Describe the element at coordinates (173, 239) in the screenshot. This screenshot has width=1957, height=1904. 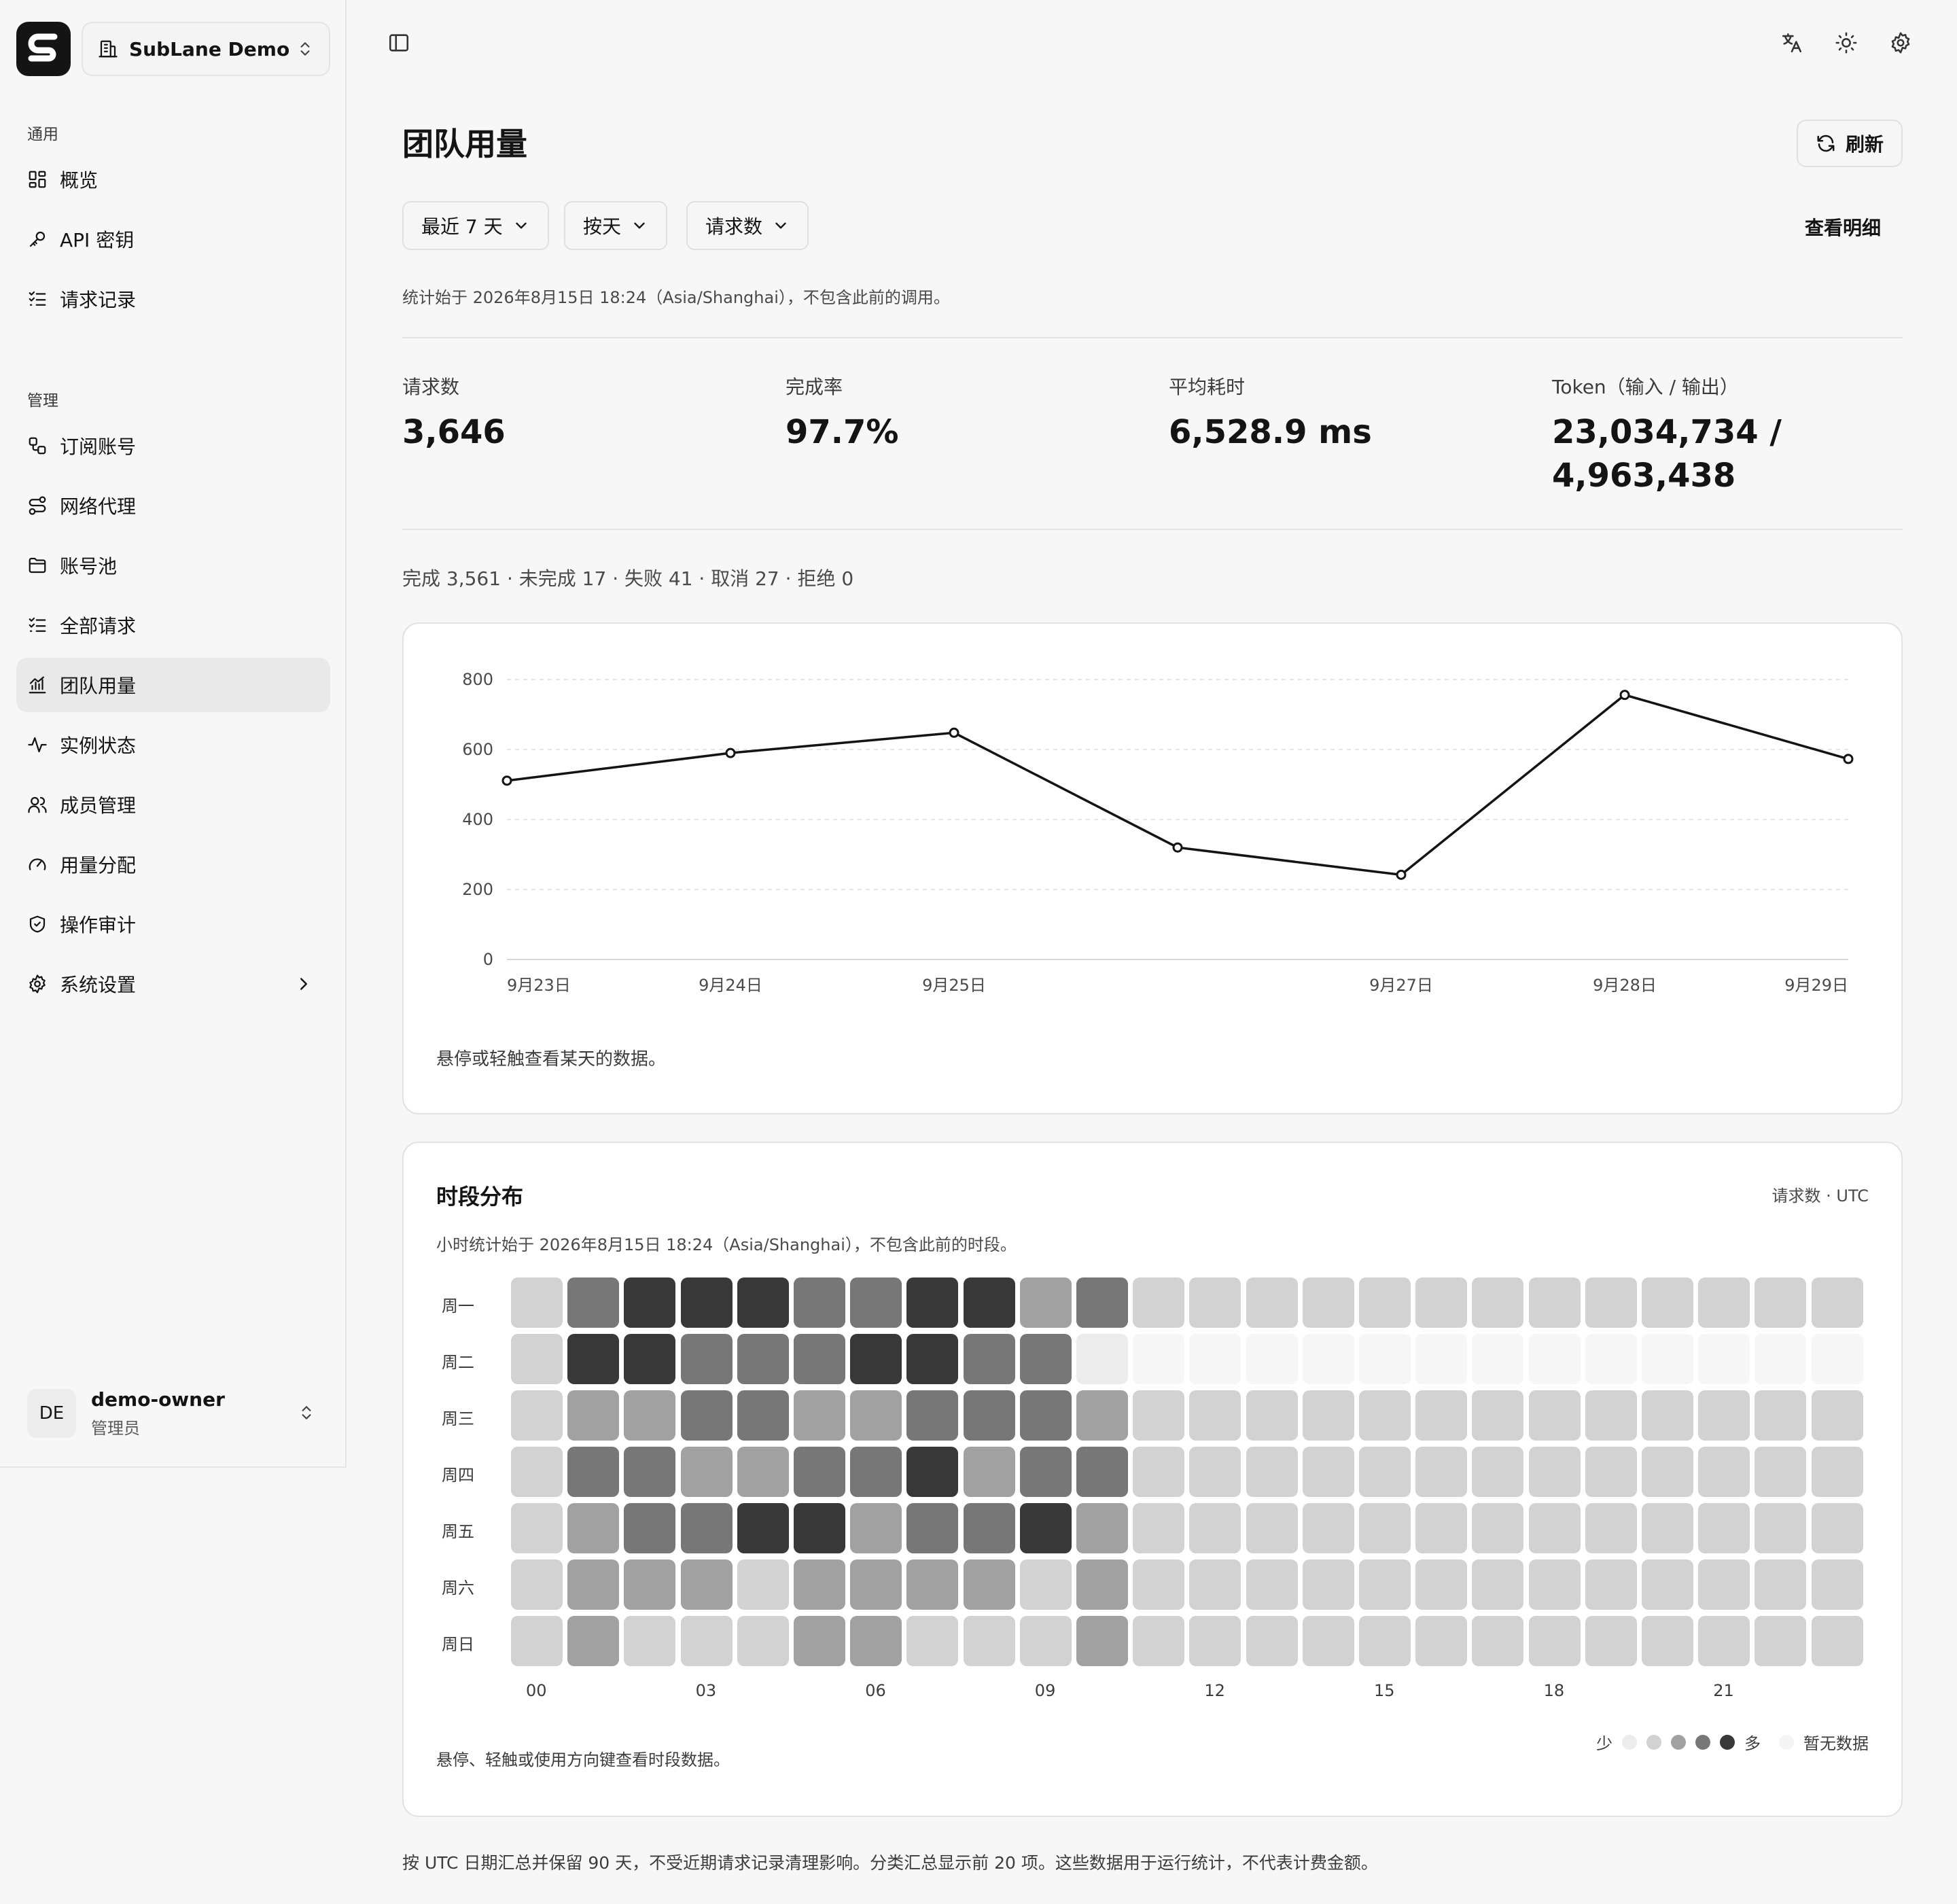
I see `sidebar-item-api-keys: API 密钥` at that location.